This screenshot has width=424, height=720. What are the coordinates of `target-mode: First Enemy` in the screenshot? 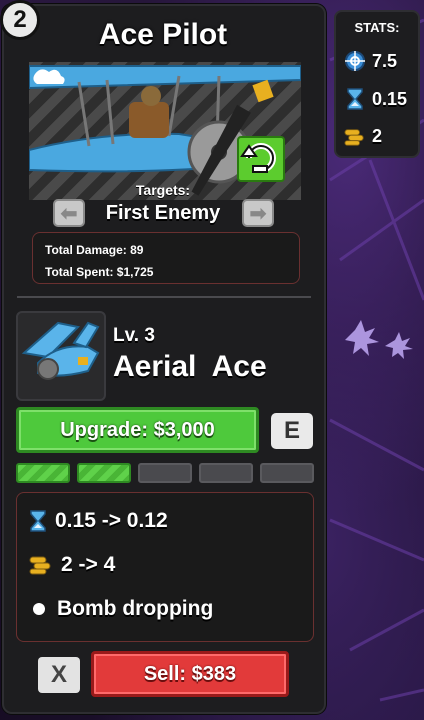 It's located at (163, 213).